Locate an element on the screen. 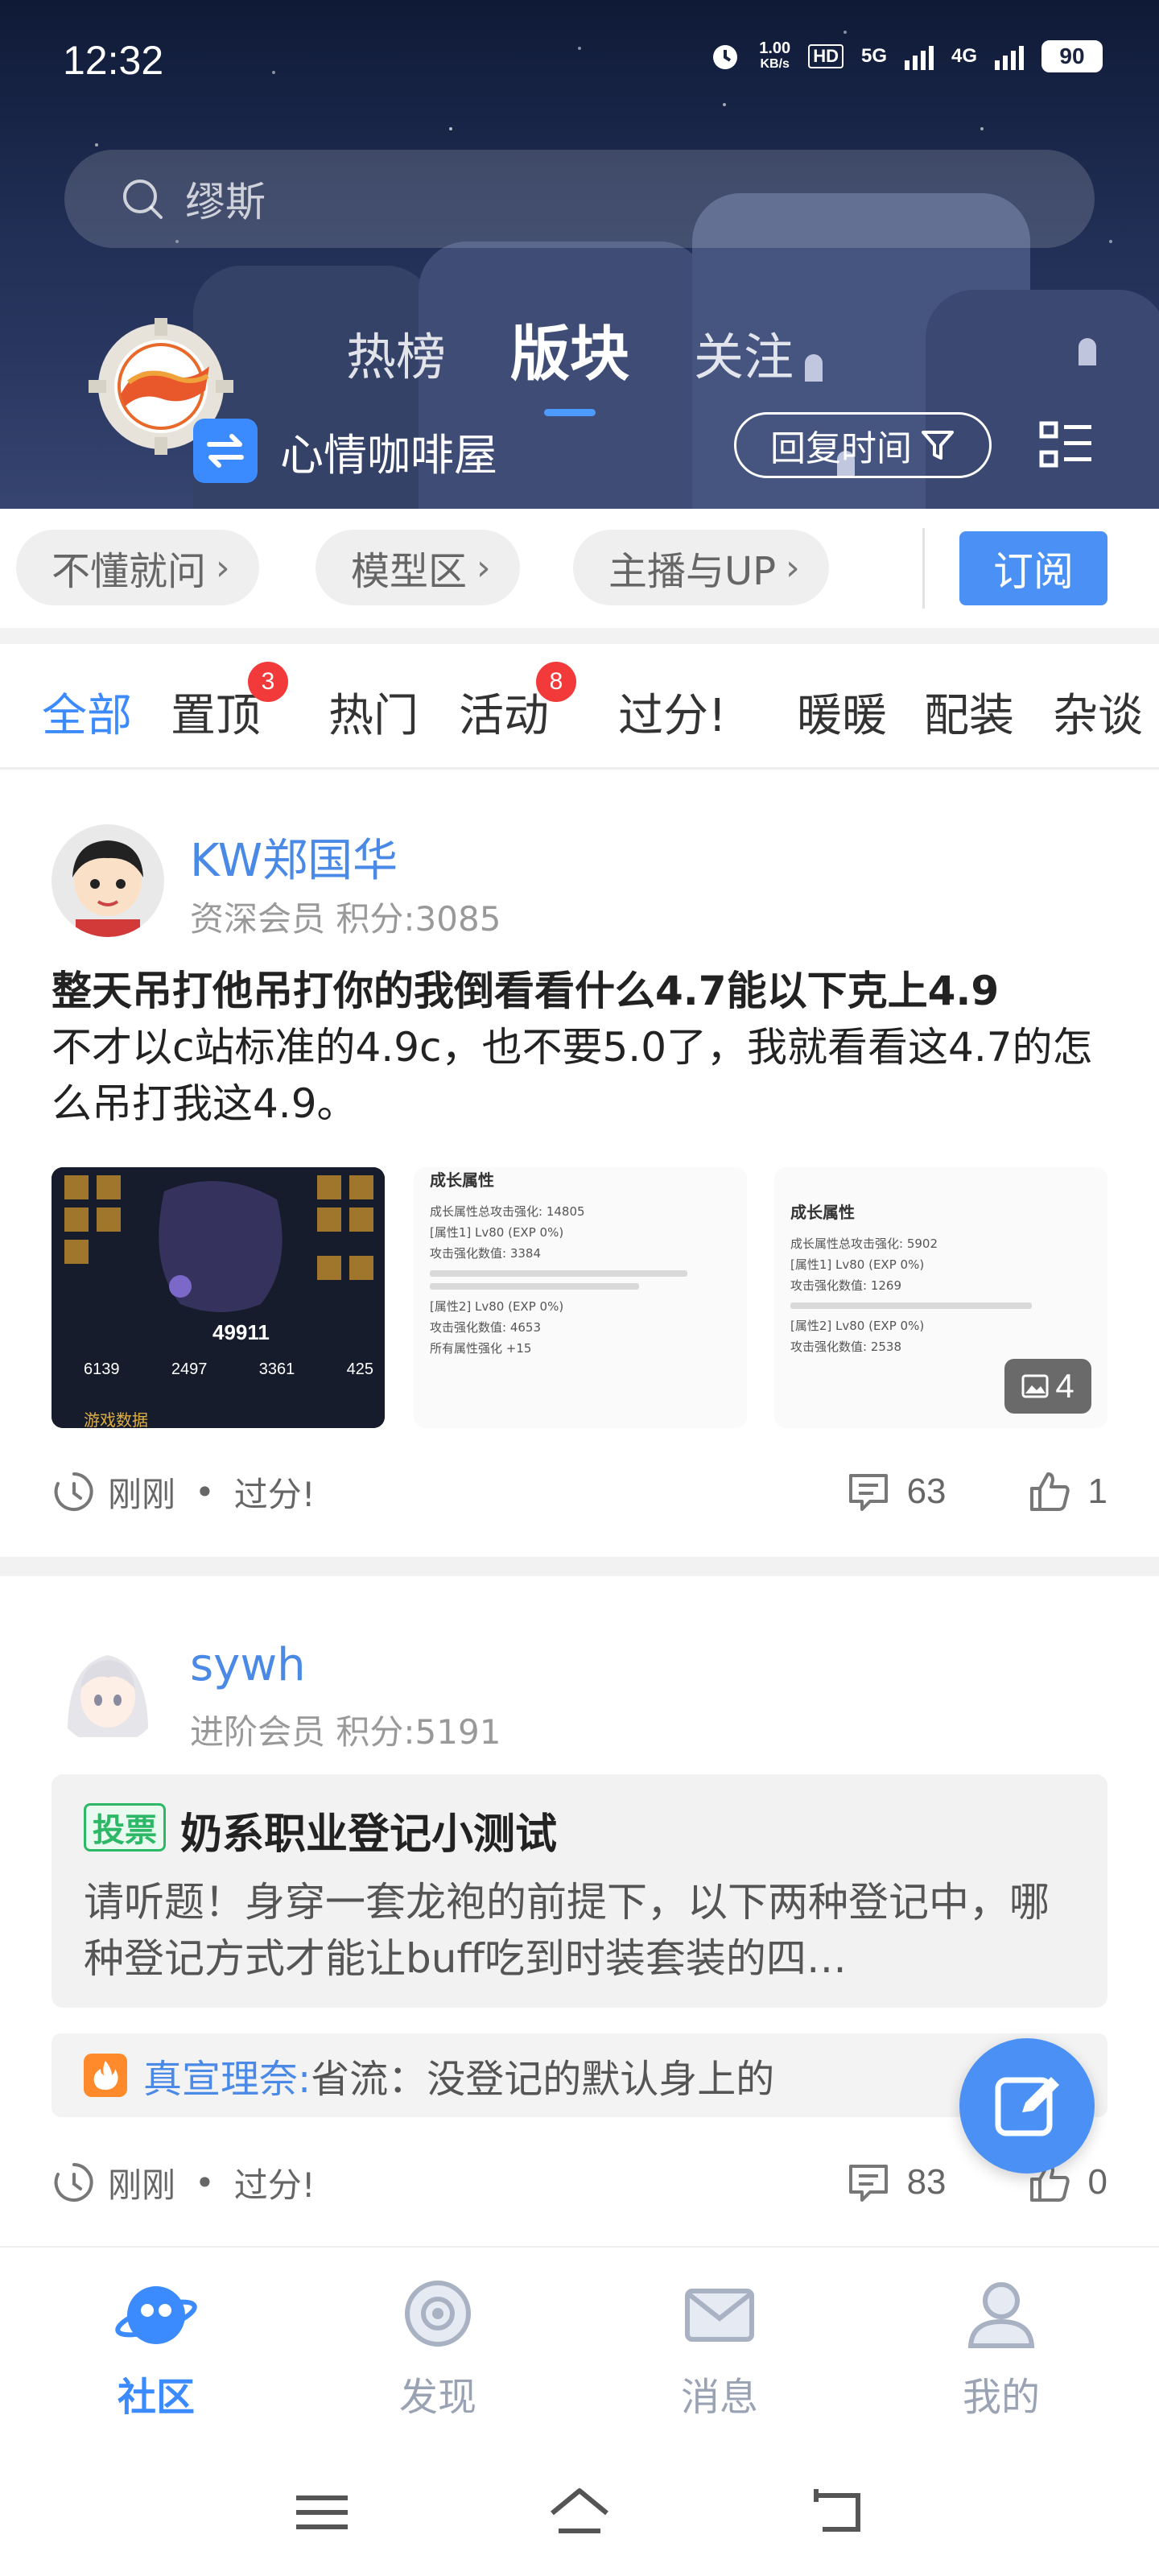 Image resolution: width=1159 pixels, height=2576 pixels. anime-avatar-icon is located at coordinates (108, 1689).